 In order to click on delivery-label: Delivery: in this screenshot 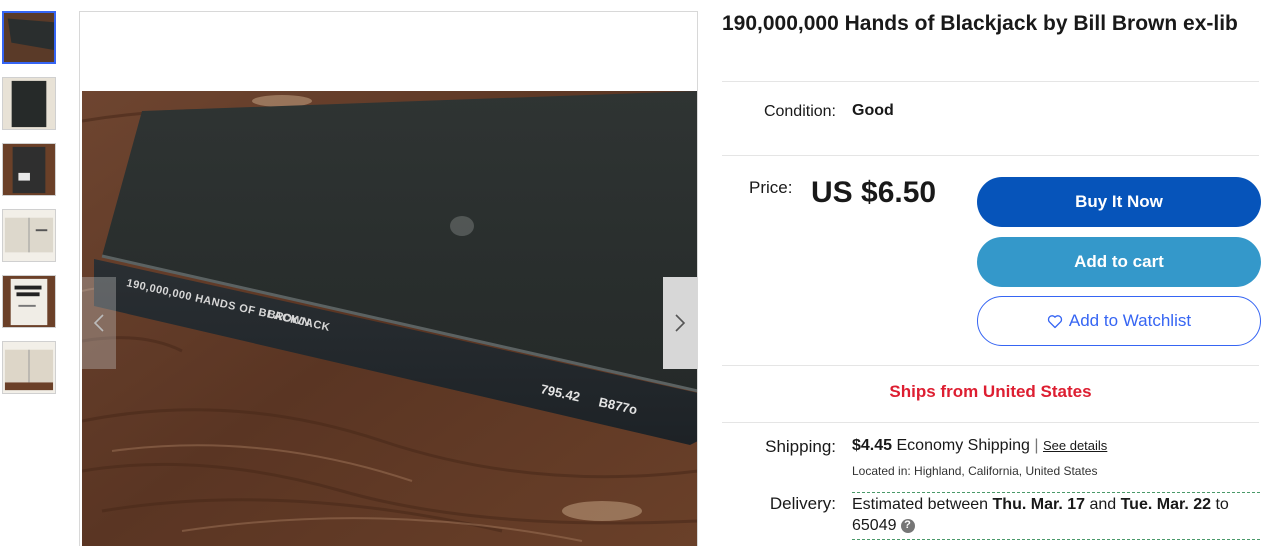, I will do `click(802, 503)`.